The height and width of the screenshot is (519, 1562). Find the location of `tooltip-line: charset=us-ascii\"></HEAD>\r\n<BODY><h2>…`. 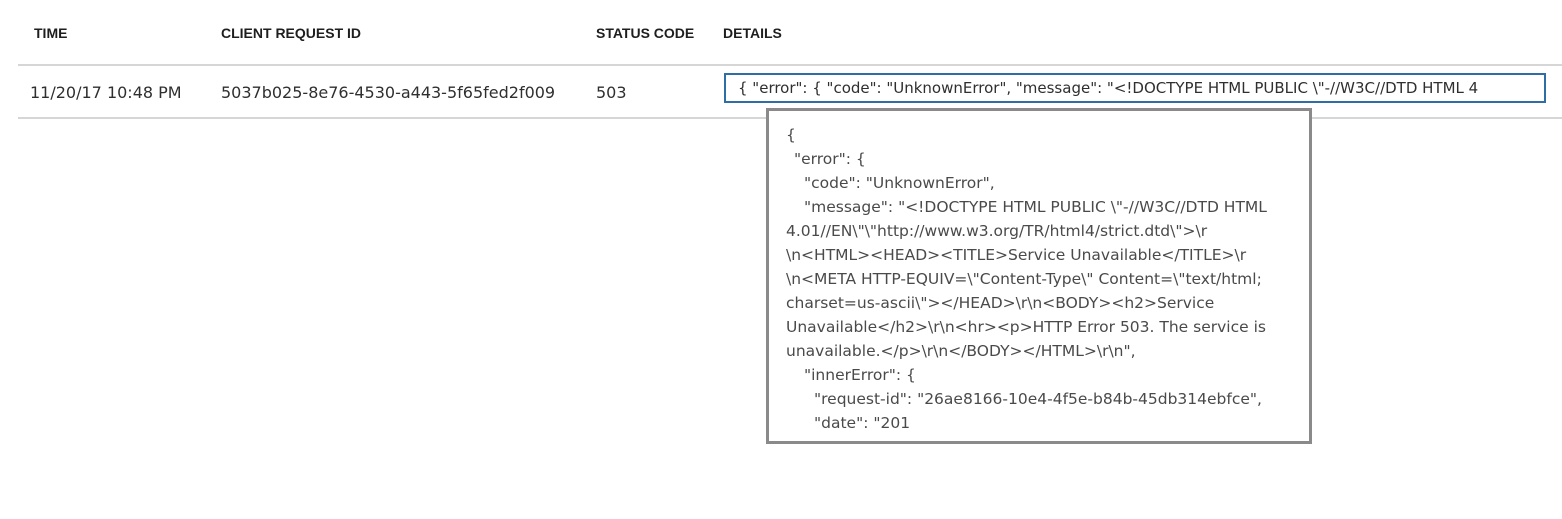

tooltip-line: charset=us-ascii\"></HEAD>\r\n<BODY><h2>… is located at coordinates (1000, 303).